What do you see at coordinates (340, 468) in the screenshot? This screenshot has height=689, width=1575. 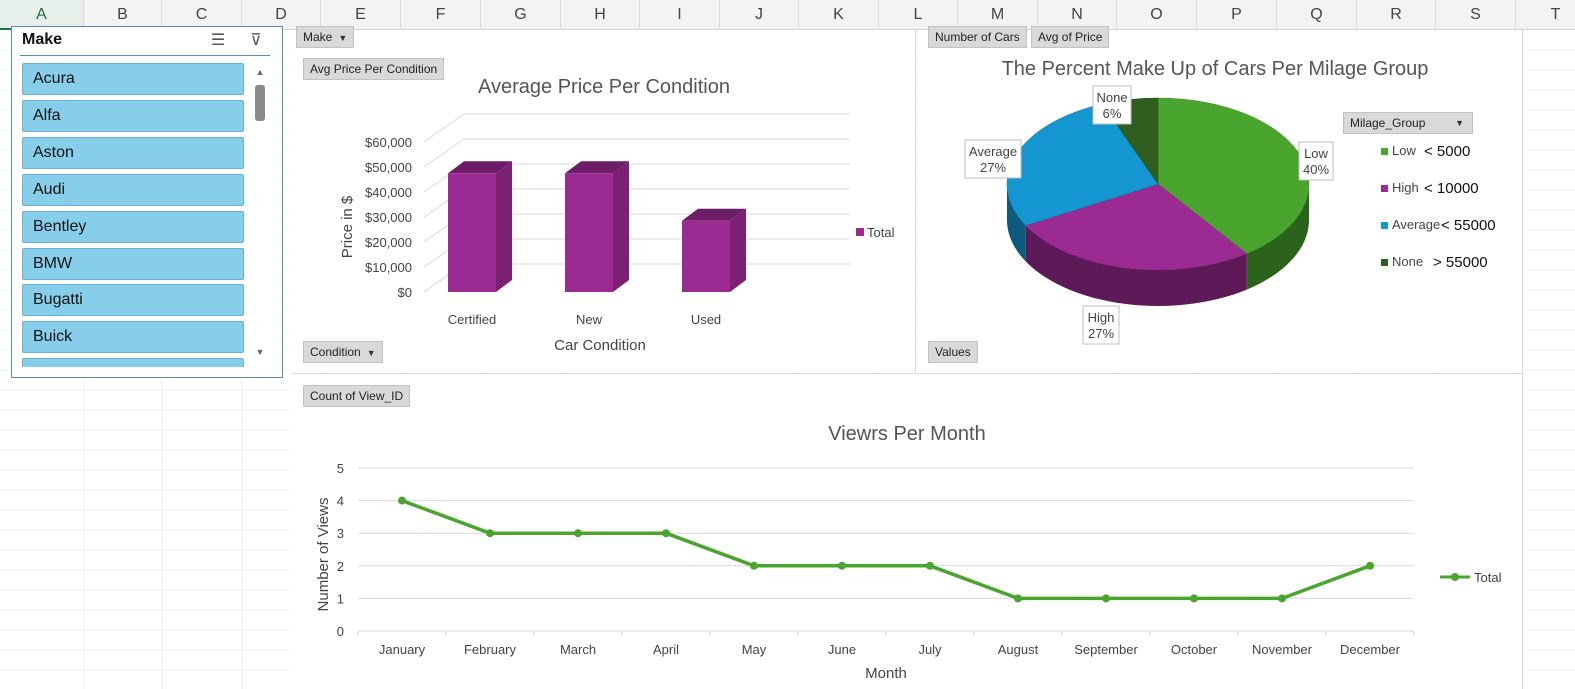 I see `line-y-tick-label: 5` at bounding box center [340, 468].